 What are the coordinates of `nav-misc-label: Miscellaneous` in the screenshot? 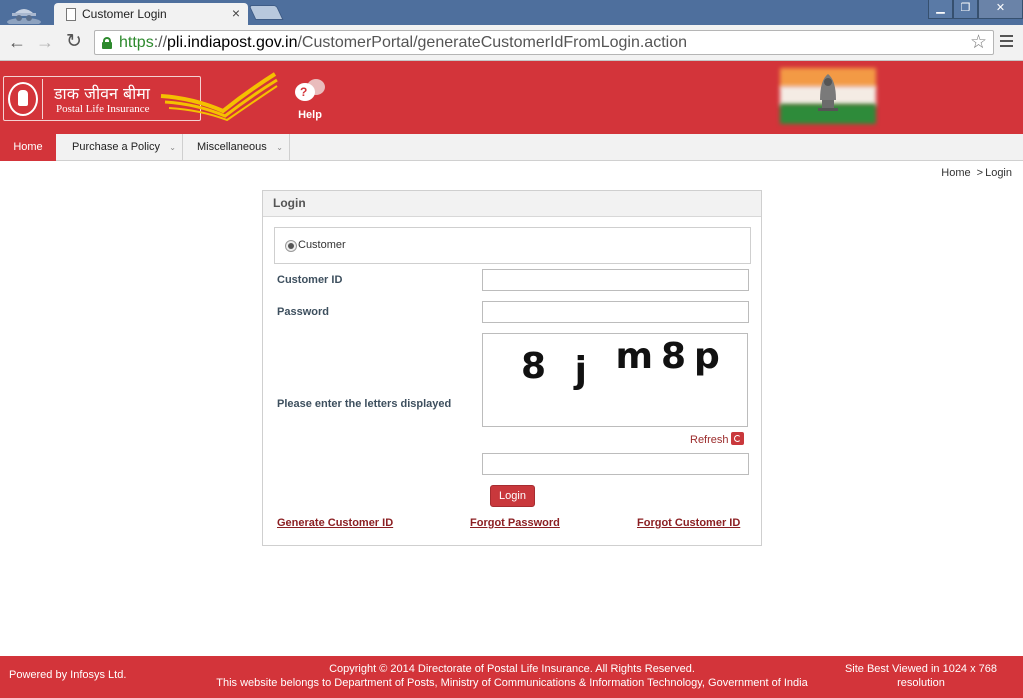 It's located at (232, 147).